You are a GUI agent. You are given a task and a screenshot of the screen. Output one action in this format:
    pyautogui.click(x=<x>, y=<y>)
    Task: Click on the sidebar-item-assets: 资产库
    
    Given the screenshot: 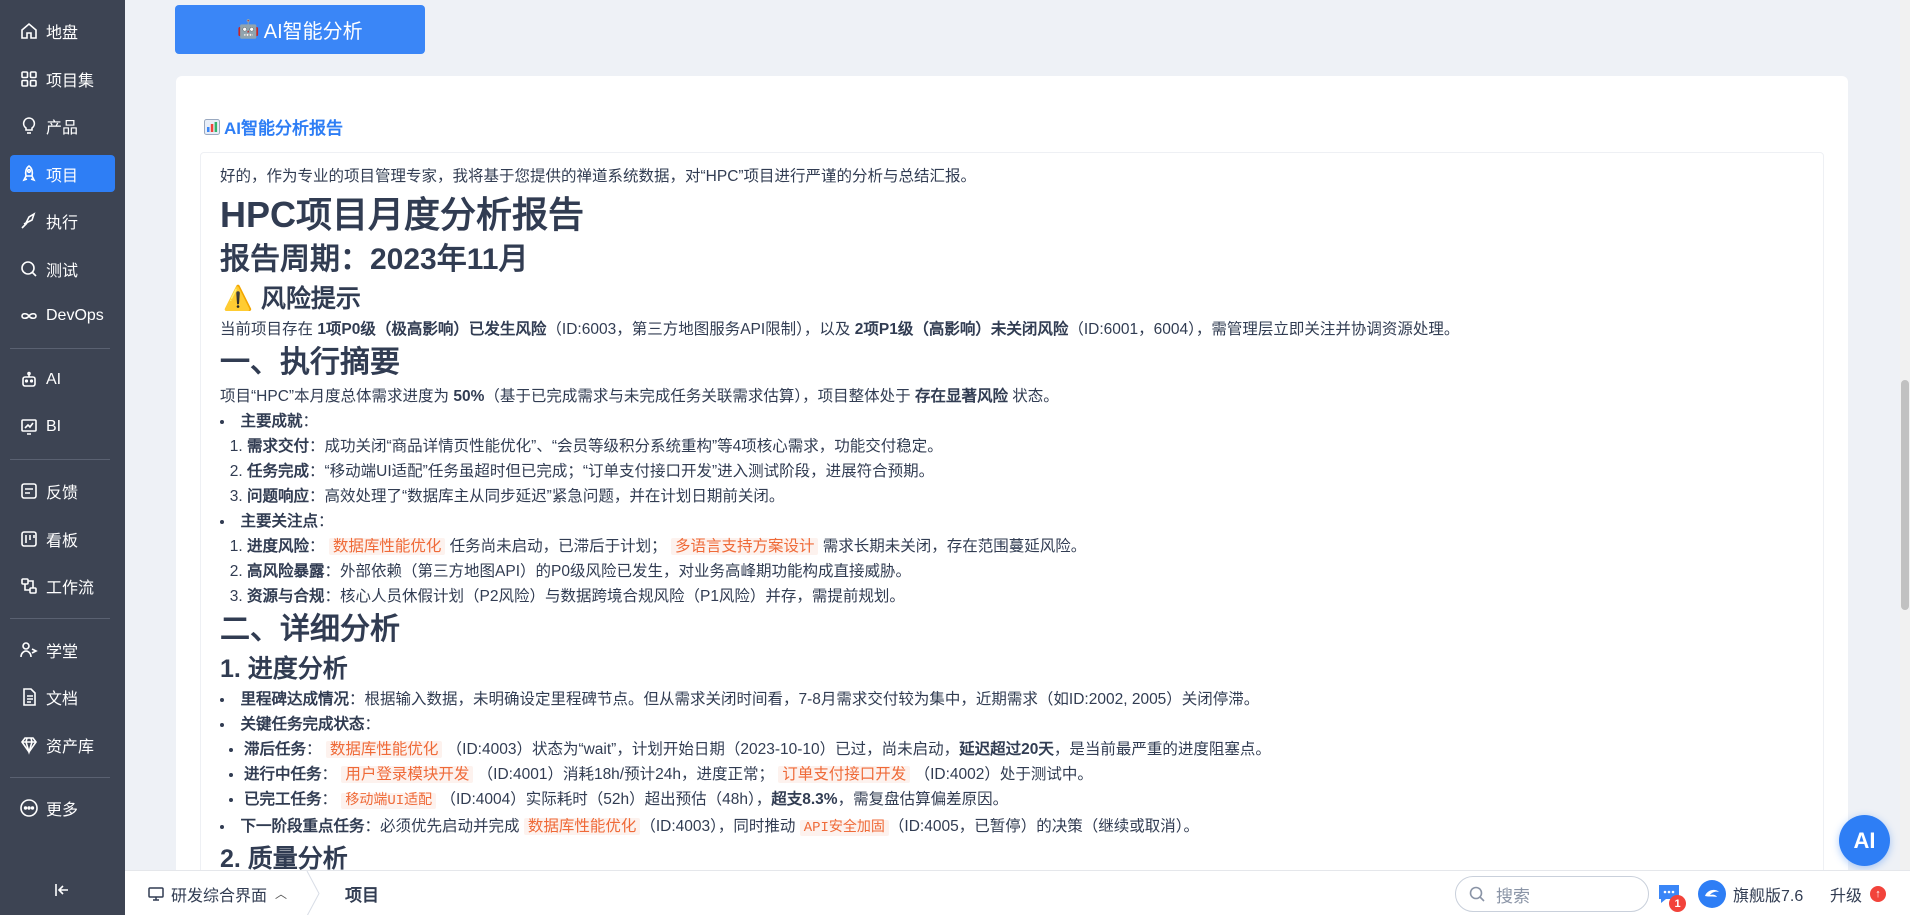 What is the action you would take?
    pyautogui.click(x=62, y=744)
    